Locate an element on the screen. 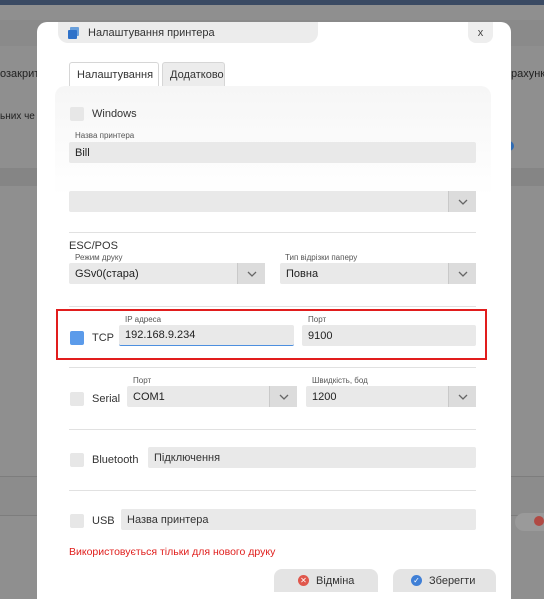 This screenshot has width=544, height=599. print-mode-label: Режим друку is located at coordinates (99, 257).